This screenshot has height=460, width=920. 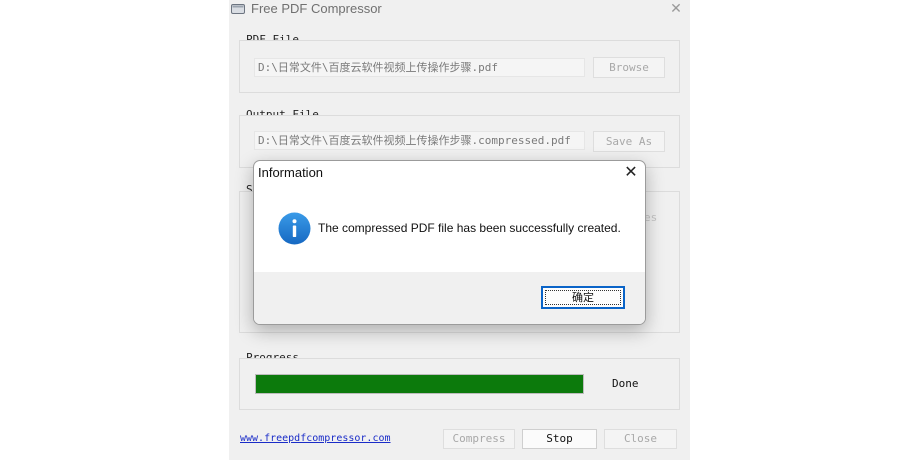 I want to click on compress-button: Compress, so click(x=479, y=439).